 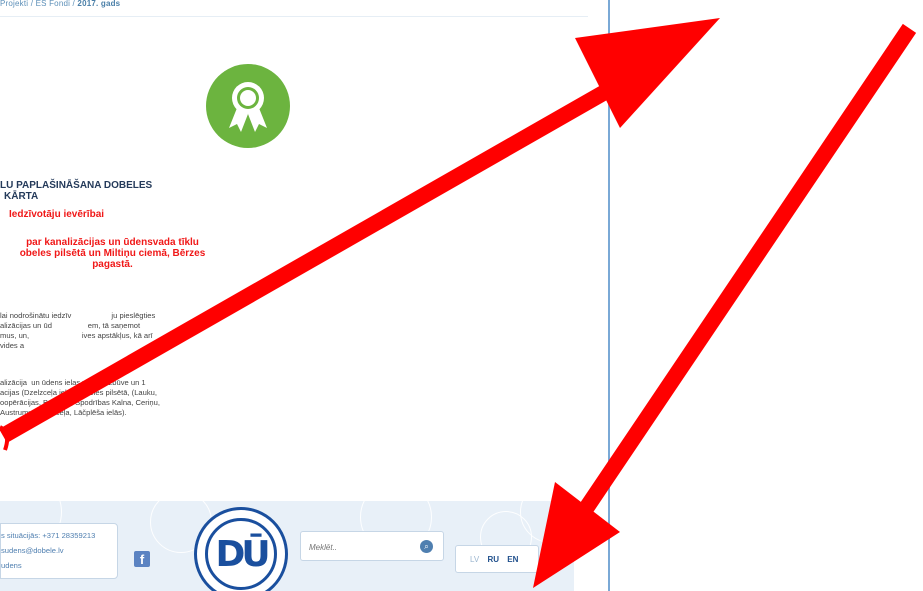 What do you see at coordinates (5, 438) in the screenshot?
I see `red-circle-mark` at bounding box center [5, 438].